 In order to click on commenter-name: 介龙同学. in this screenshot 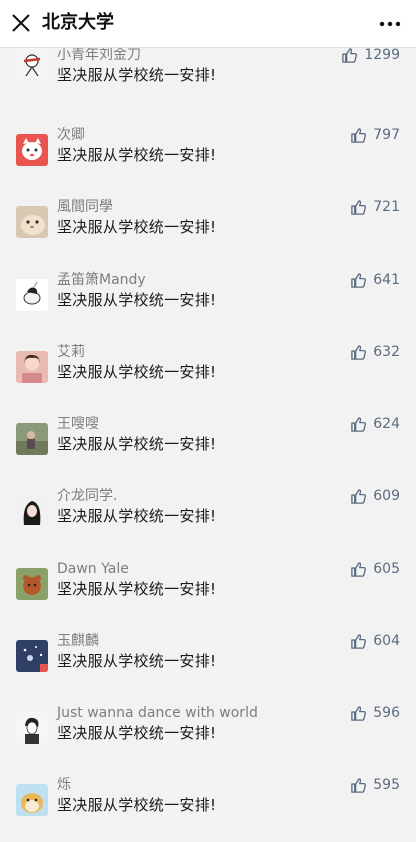, I will do `click(87, 496)`.